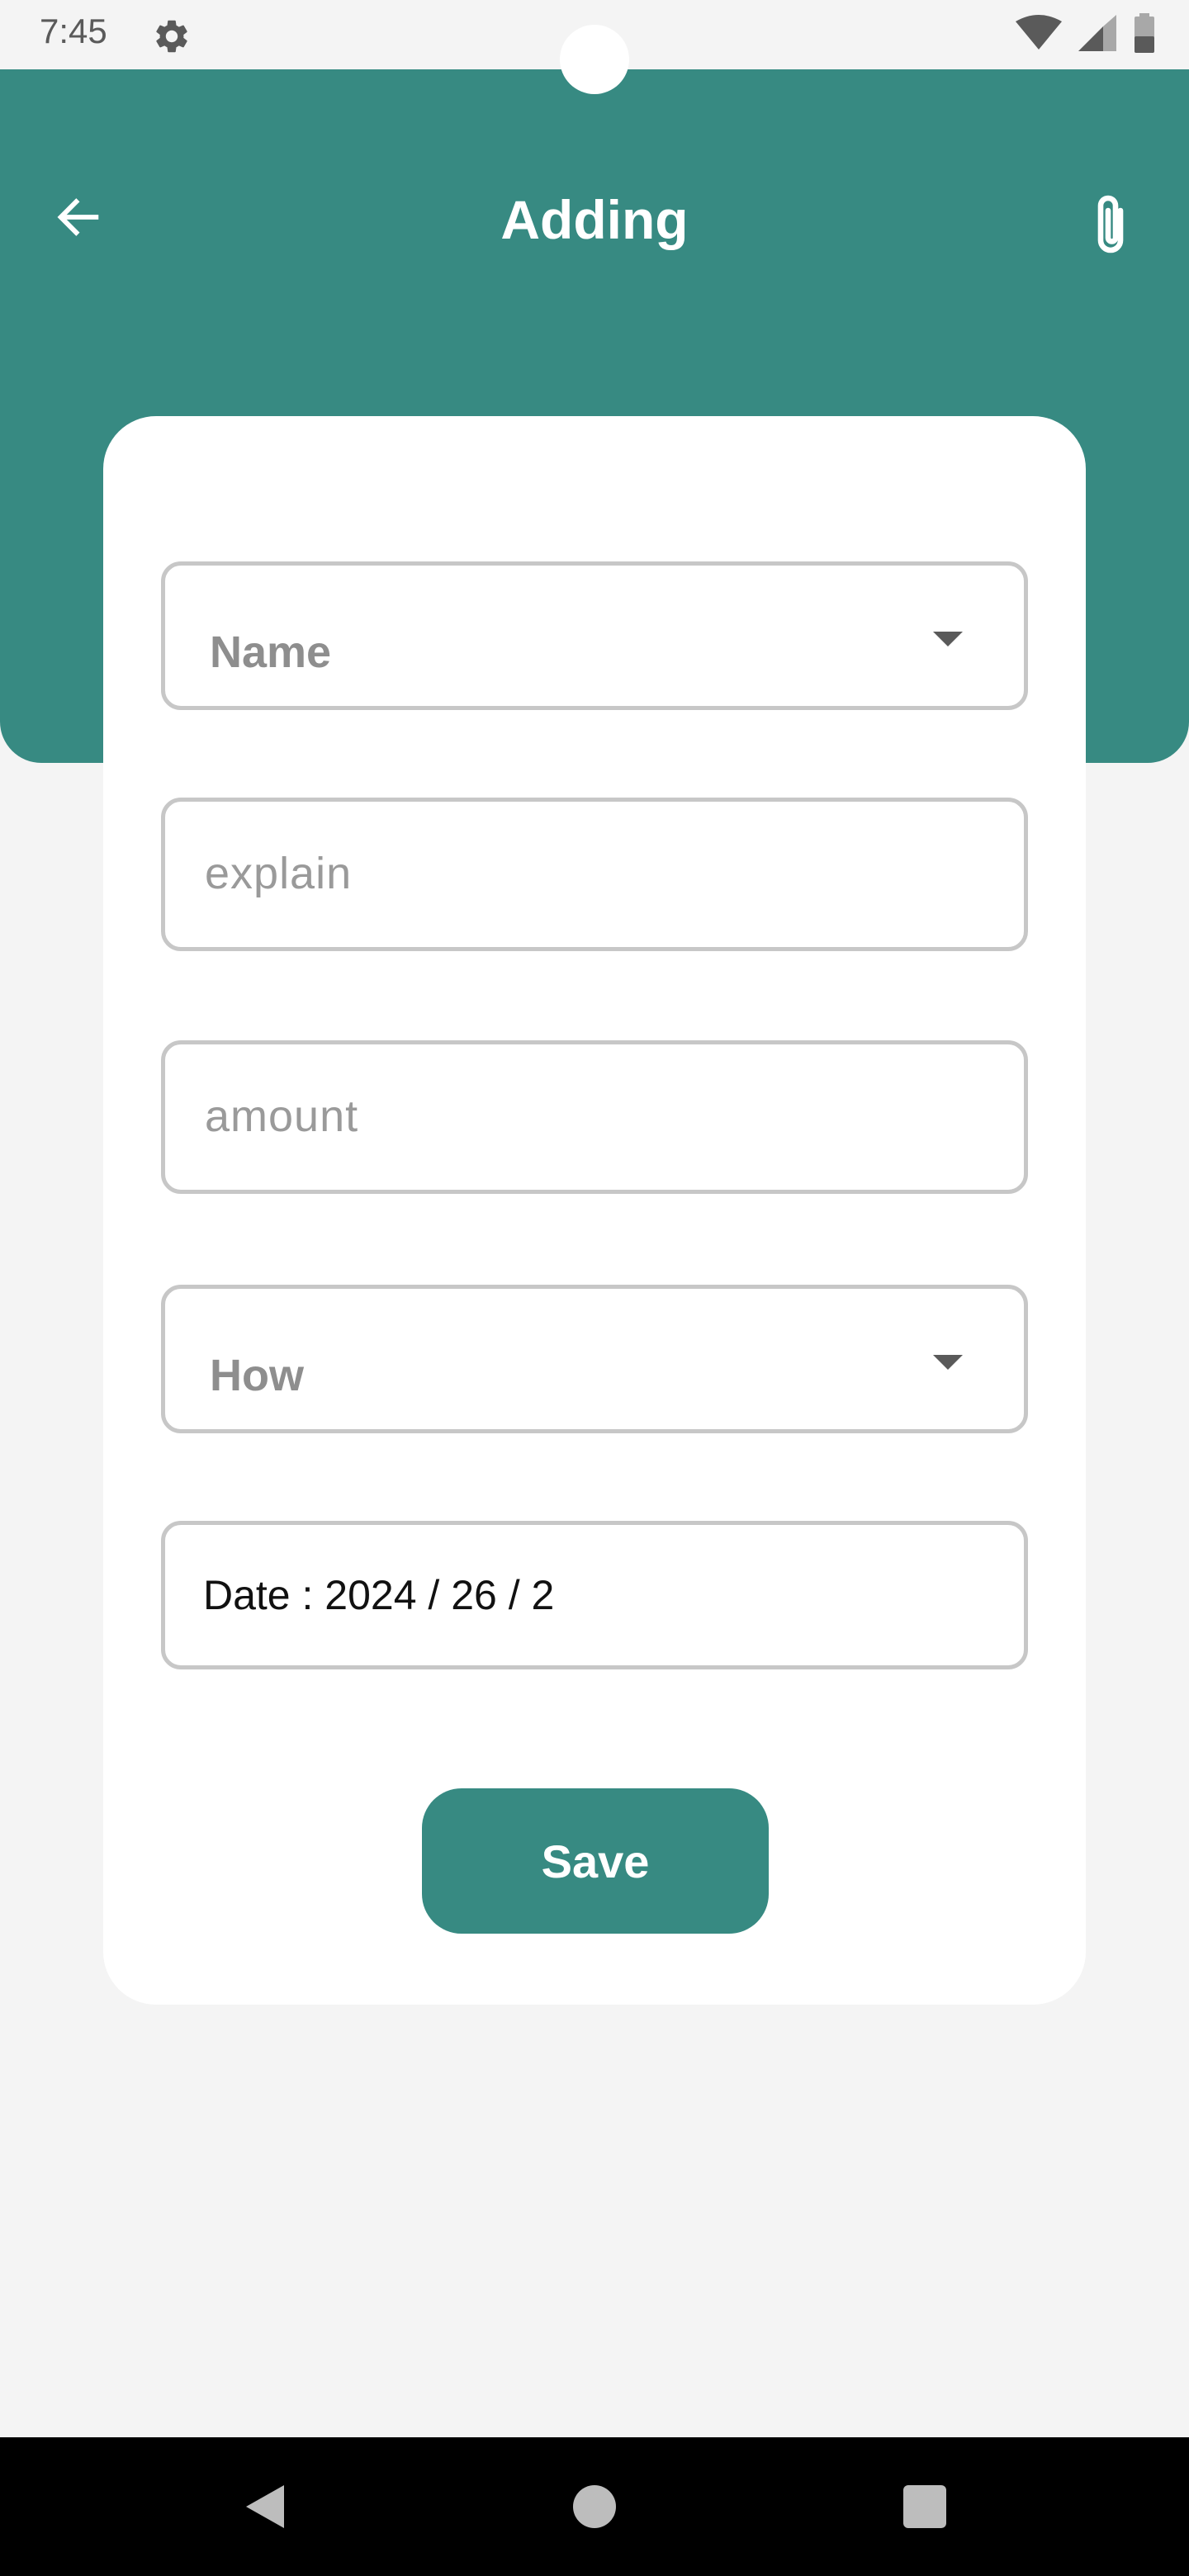 This screenshot has width=1189, height=2576. What do you see at coordinates (282, 1116) in the screenshot?
I see `amount-placeholder: amount` at bounding box center [282, 1116].